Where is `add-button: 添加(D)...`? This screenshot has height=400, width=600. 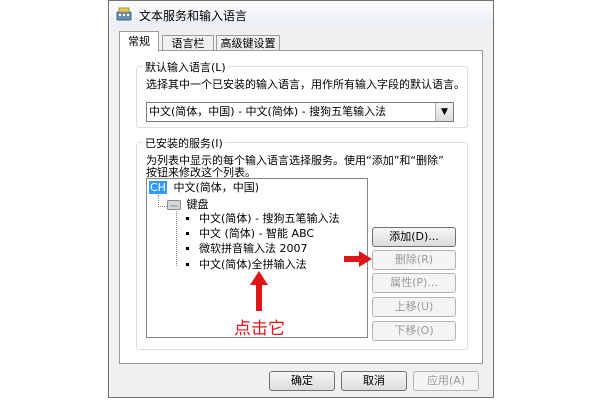 add-button: 添加(D)... is located at coordinates (414, 237).